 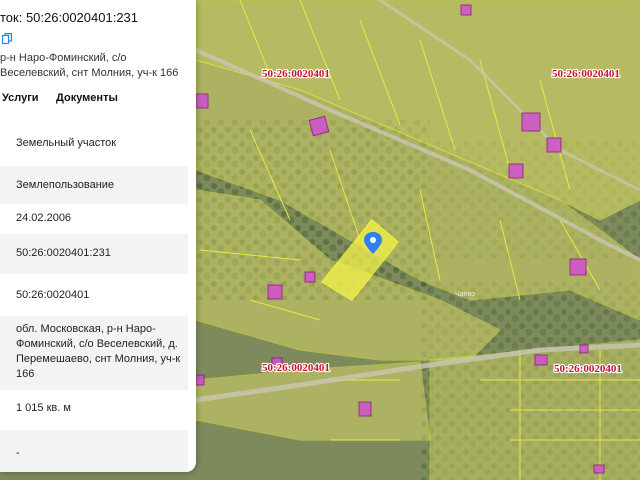 I want to click on field-category: Землепользование, so click(x=94, y=185).